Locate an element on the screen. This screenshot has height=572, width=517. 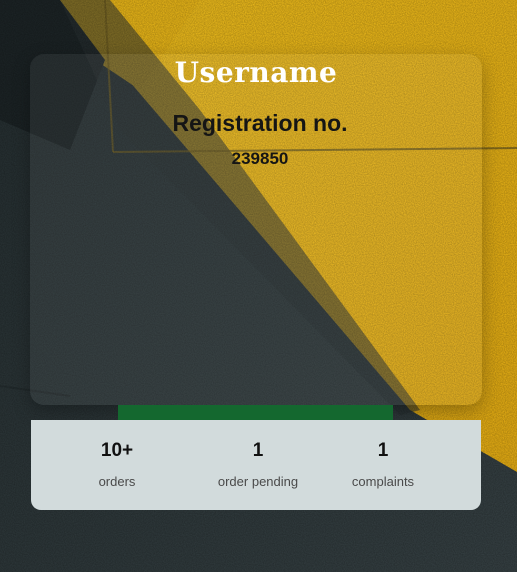
username-heading: Username is located at coordinates (256, 72).